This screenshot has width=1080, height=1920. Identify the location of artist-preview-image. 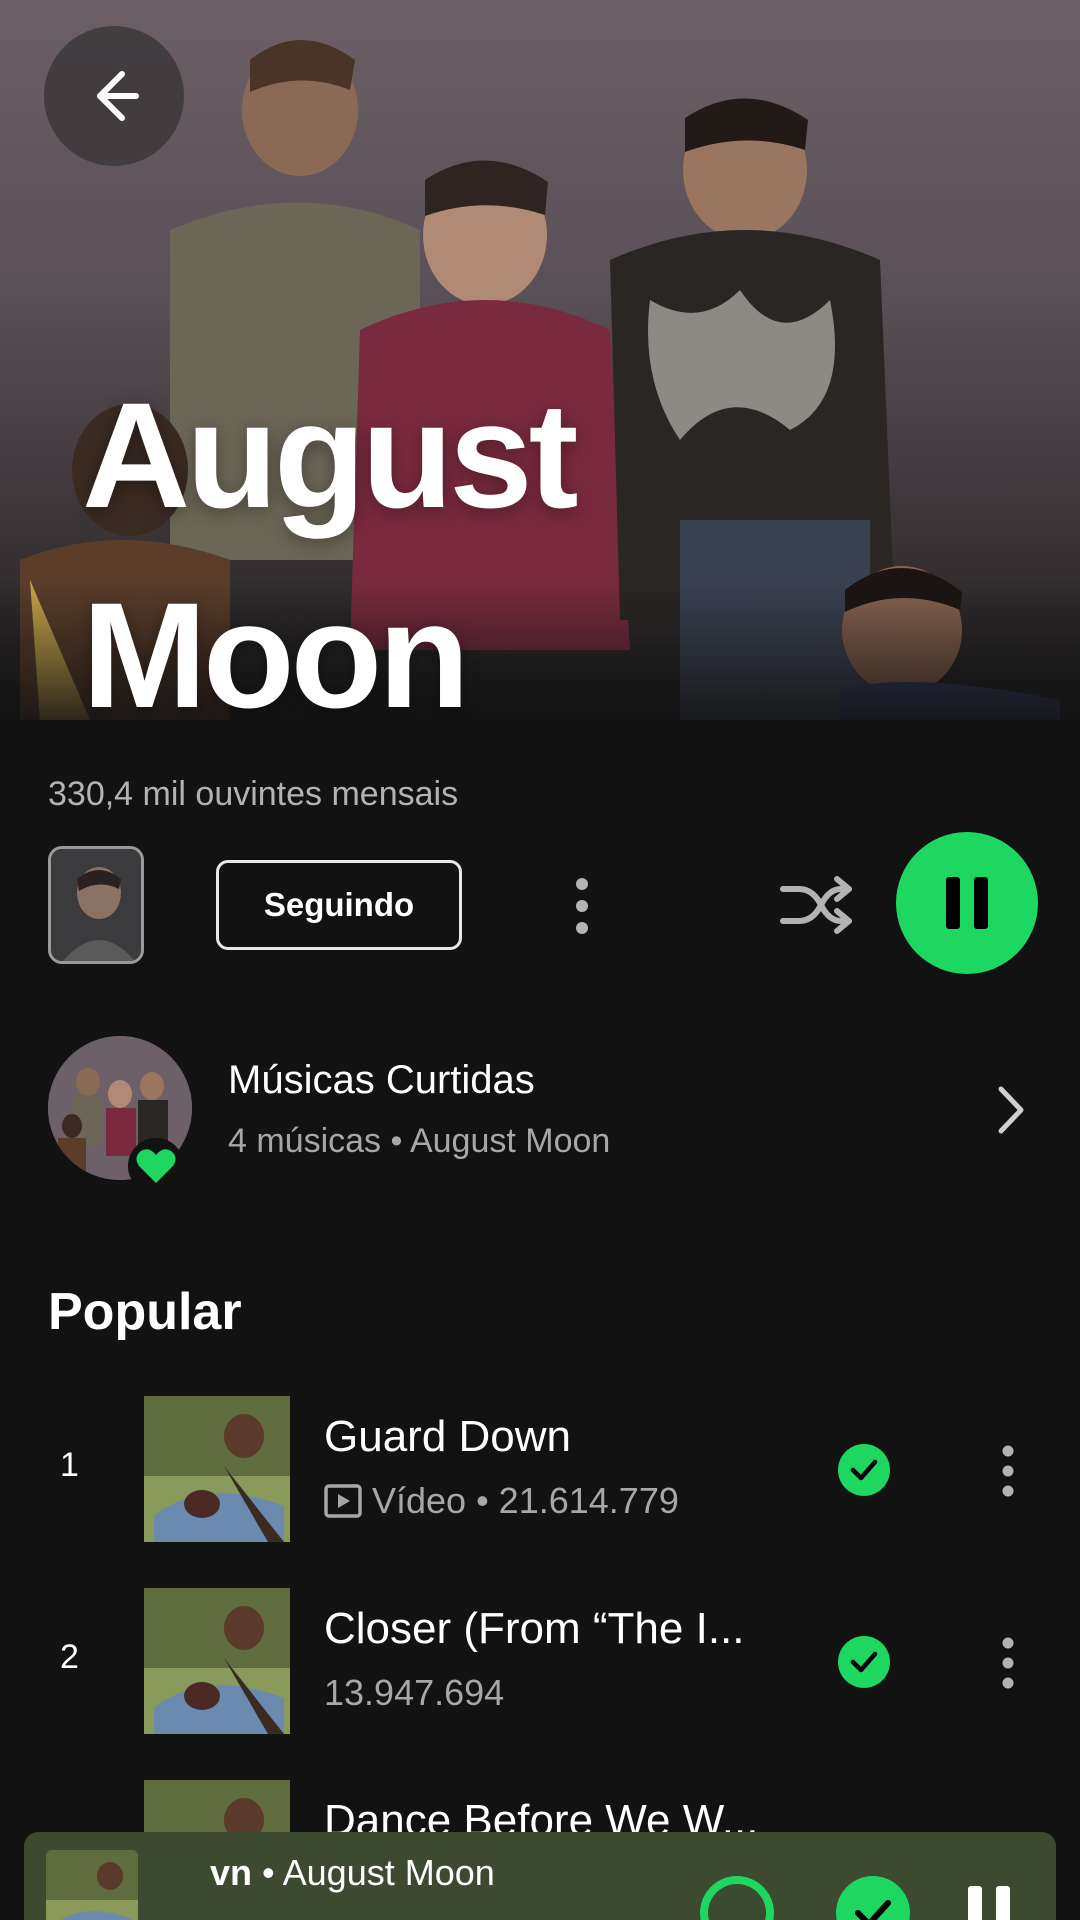
(96, 905).